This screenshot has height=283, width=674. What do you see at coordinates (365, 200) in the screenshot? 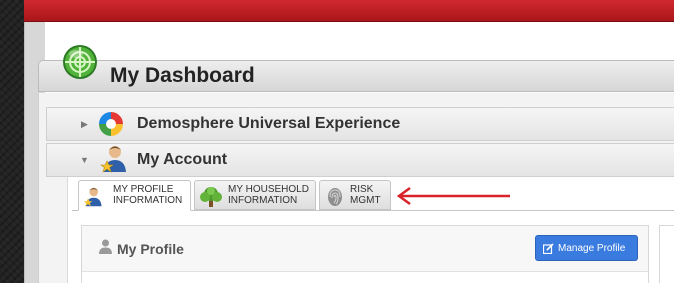
I see `tab-label-line2: MGMT` at bounding box center [365, 200].